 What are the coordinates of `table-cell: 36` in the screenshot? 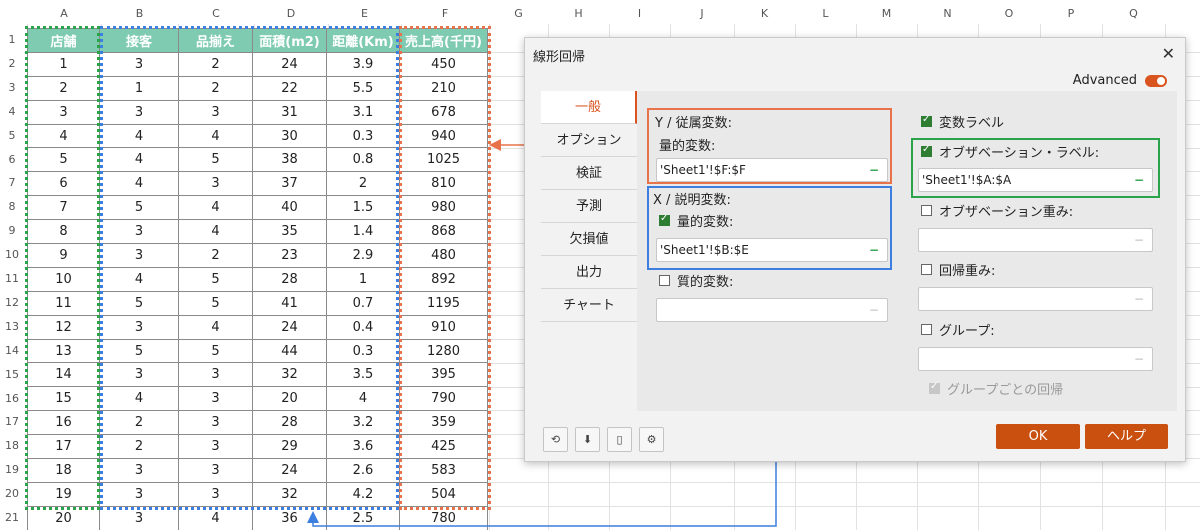 It's located at (289, 517).